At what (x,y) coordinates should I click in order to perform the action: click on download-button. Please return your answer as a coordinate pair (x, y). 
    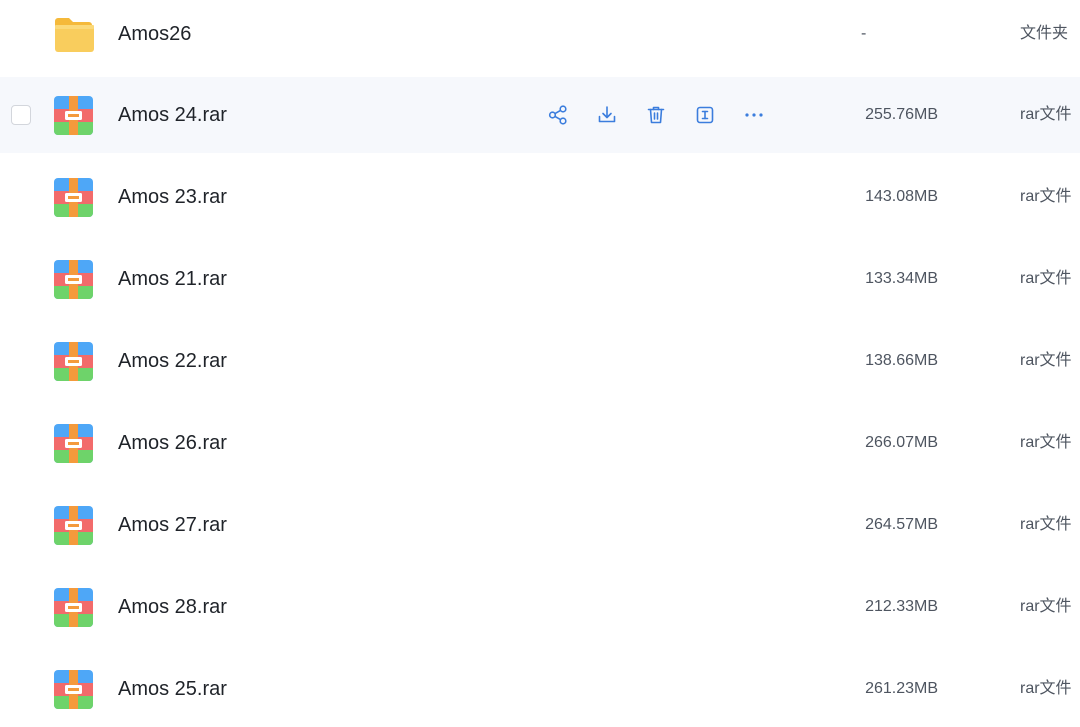
    Looking at the image, I should click on (607, 115).